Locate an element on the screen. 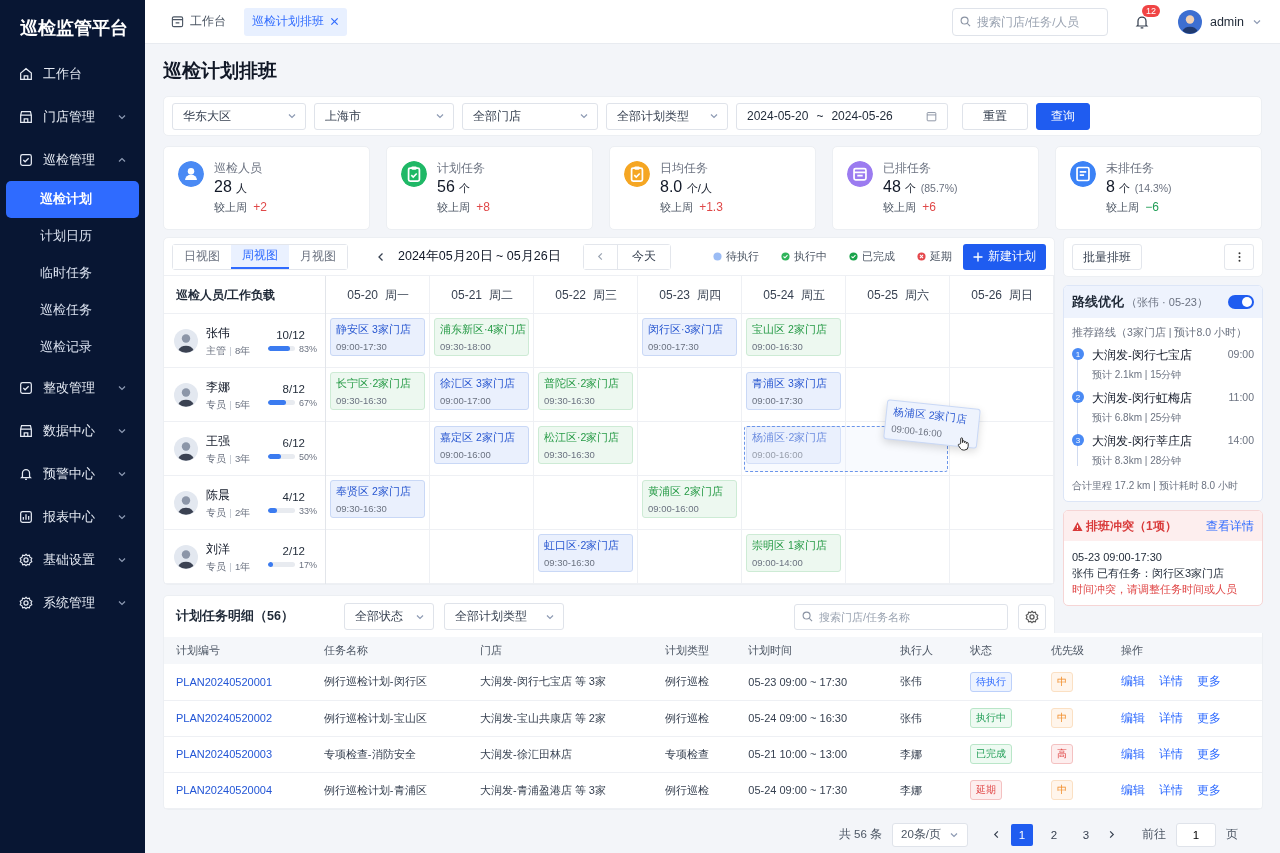 This screenshot has height=853, width=1280. plan-id-link: PLAN20240520004 is located at coordinates (224, 790).